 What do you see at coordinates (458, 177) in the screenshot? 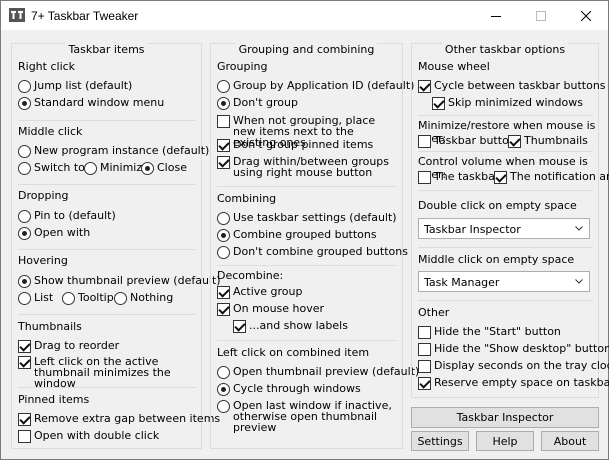
I see `volume-taskbar-check: The taskbar` at bounding box center [458, 177].